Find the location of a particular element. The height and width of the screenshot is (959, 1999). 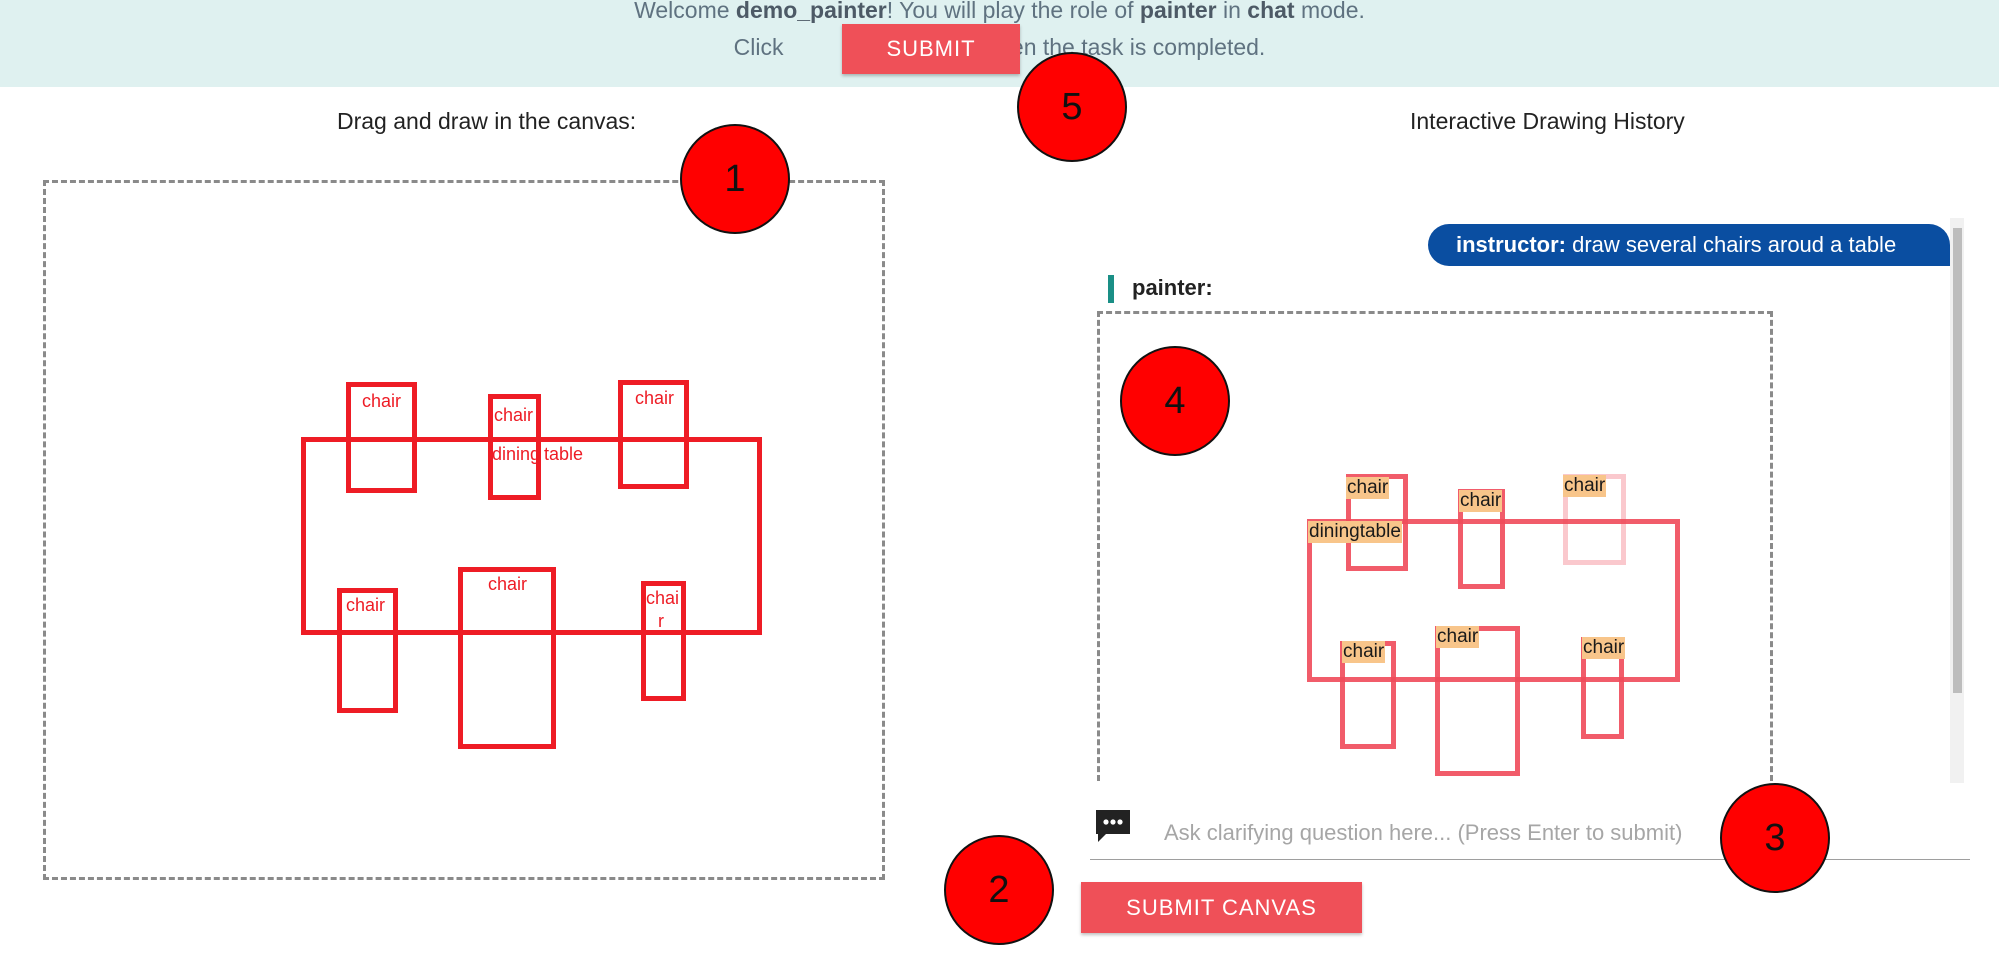

clarifying-question-input is located at coordinates (1444, 833).